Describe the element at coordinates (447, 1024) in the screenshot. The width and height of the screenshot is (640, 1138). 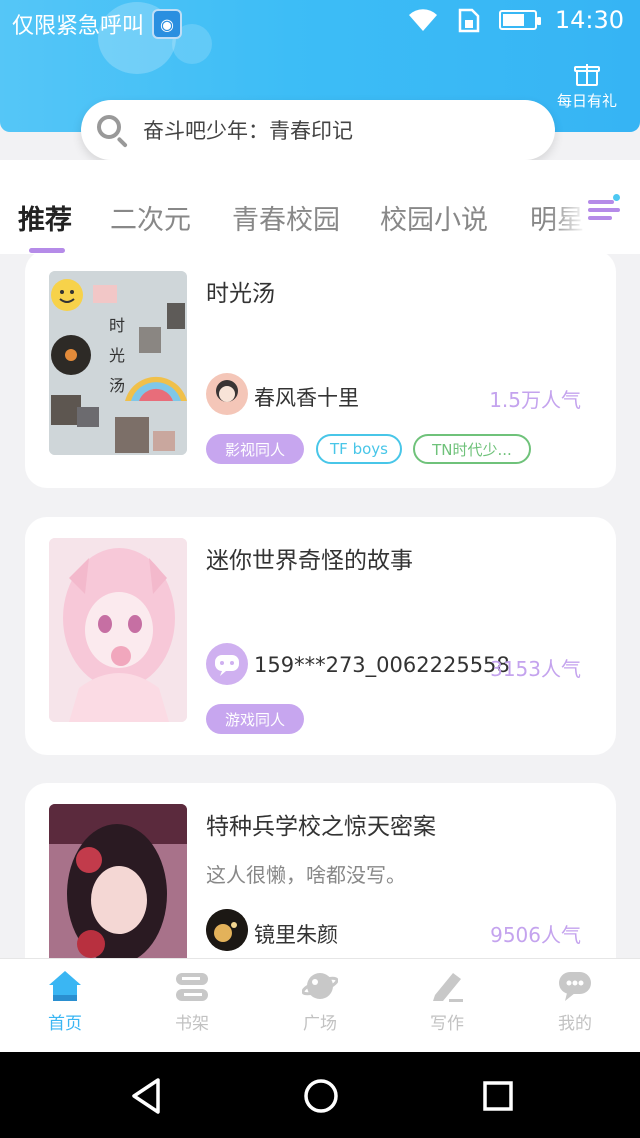
I see `nav-write-label: 写作` at that location.